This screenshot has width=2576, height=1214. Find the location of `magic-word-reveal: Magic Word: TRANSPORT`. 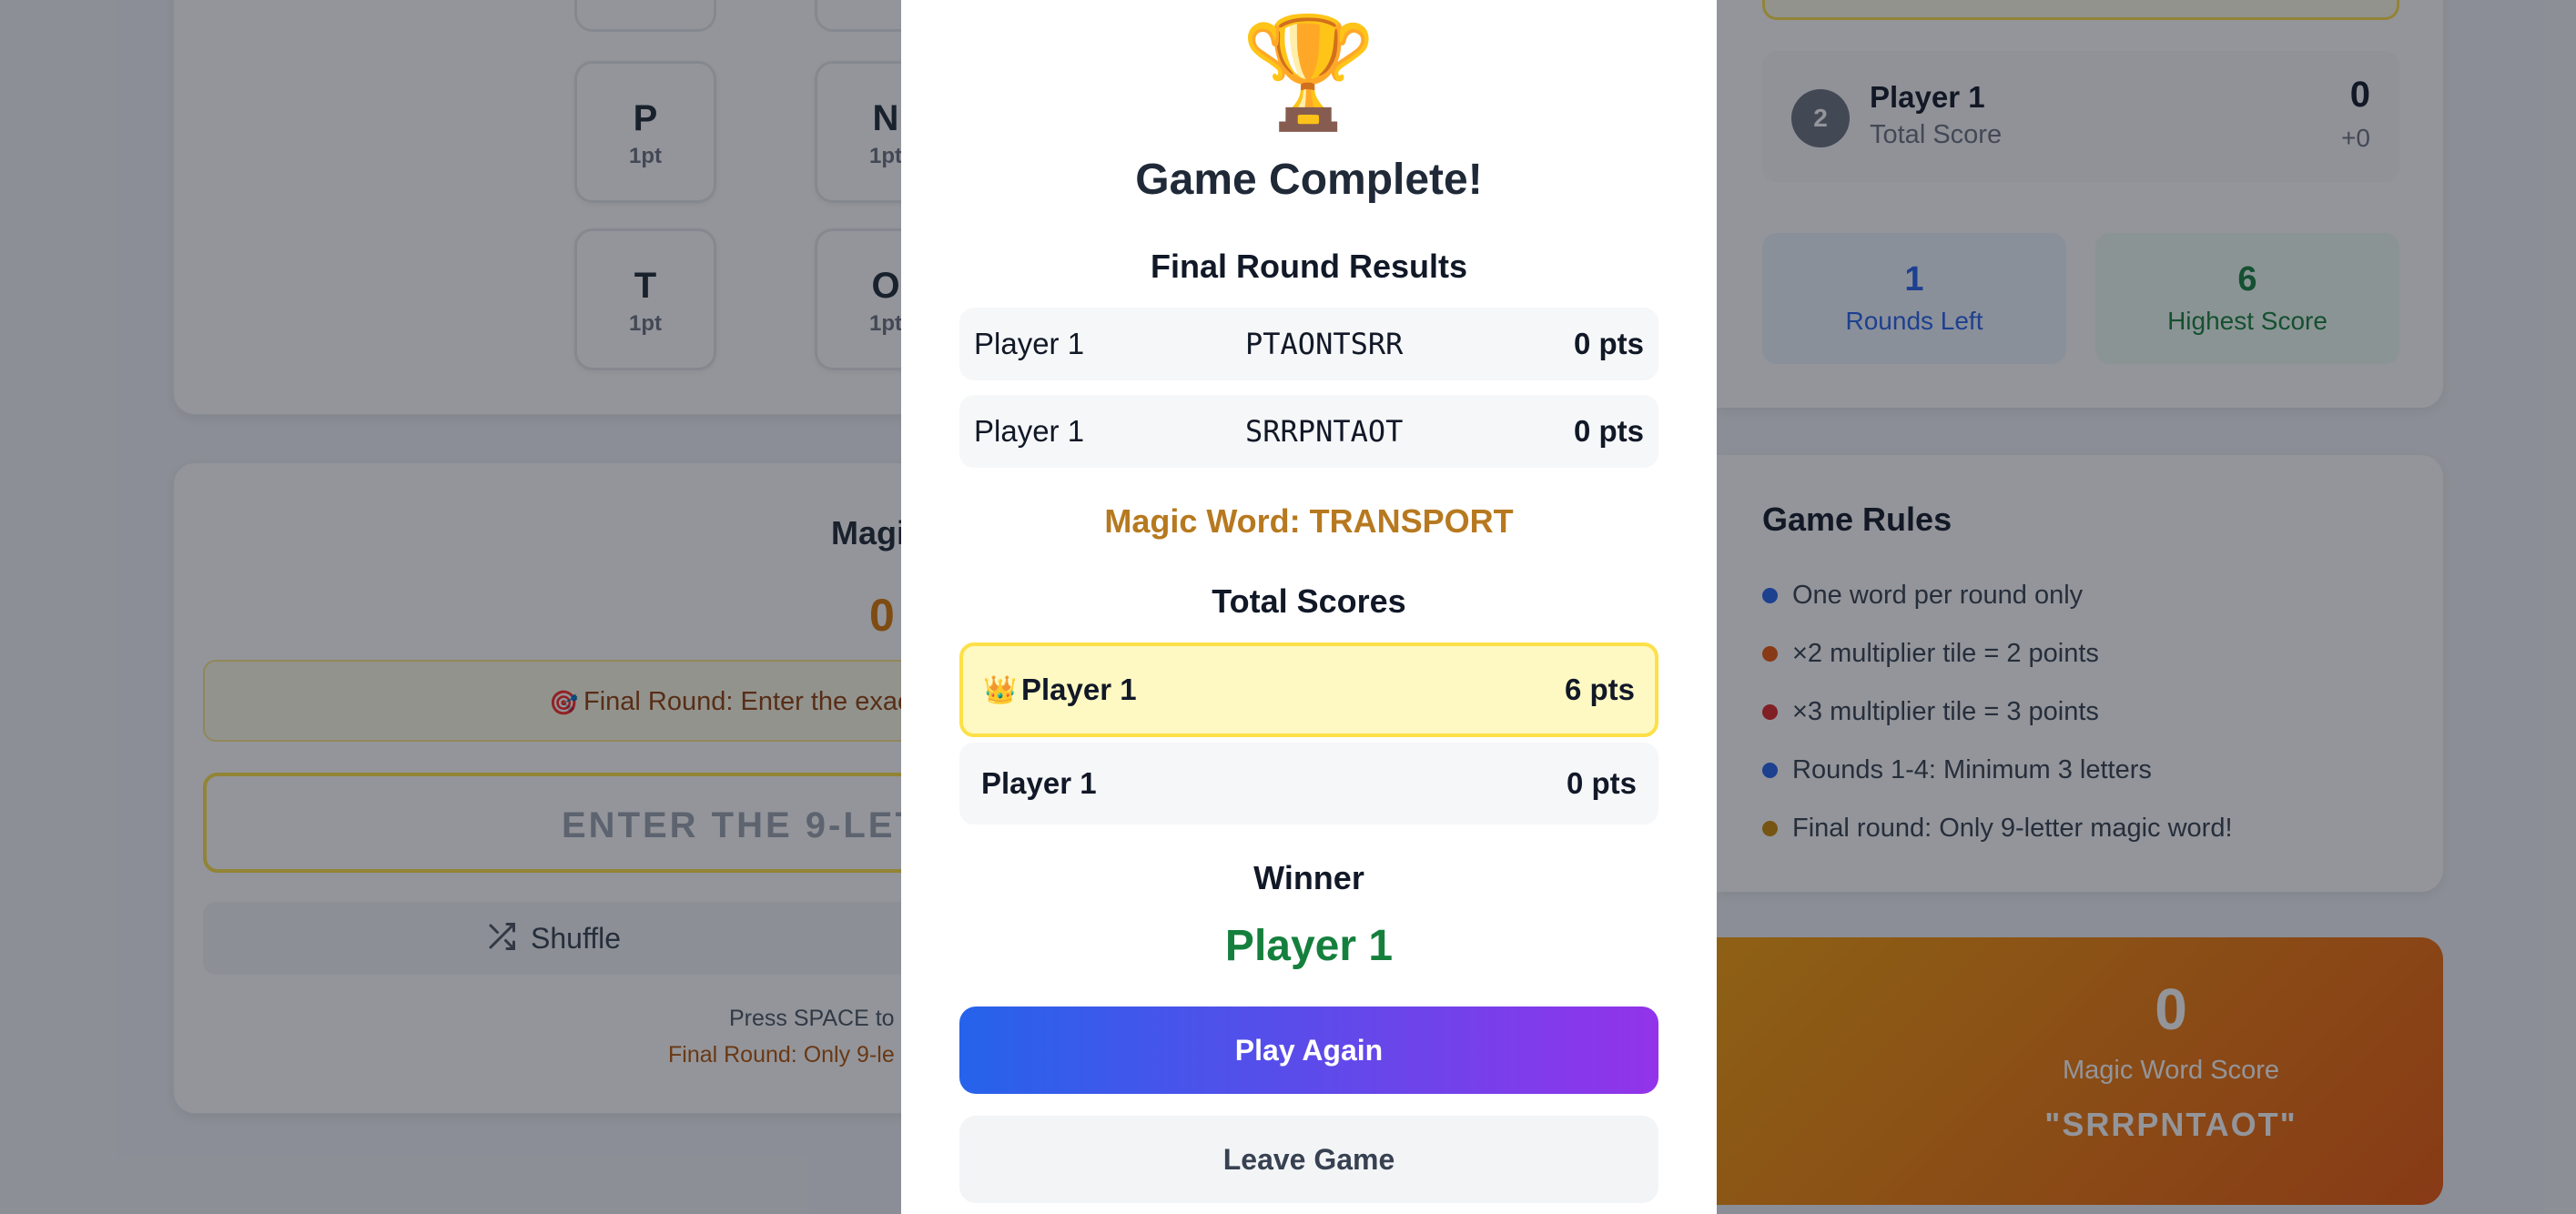

magic-word-reveal: Magic Word: TRANSPORT is located at coordinates (1309, 521).